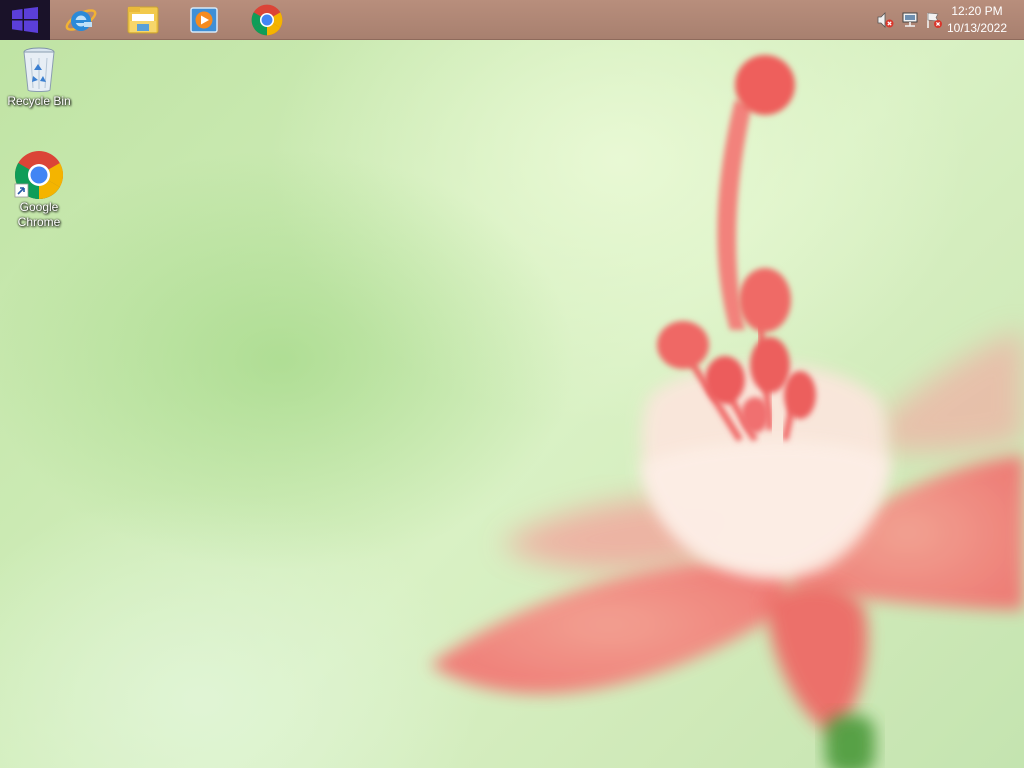 Image resolution: width=1024 pixels, height=768 pixels. I want to click on internet-explorer-icon, so click(81, 20).